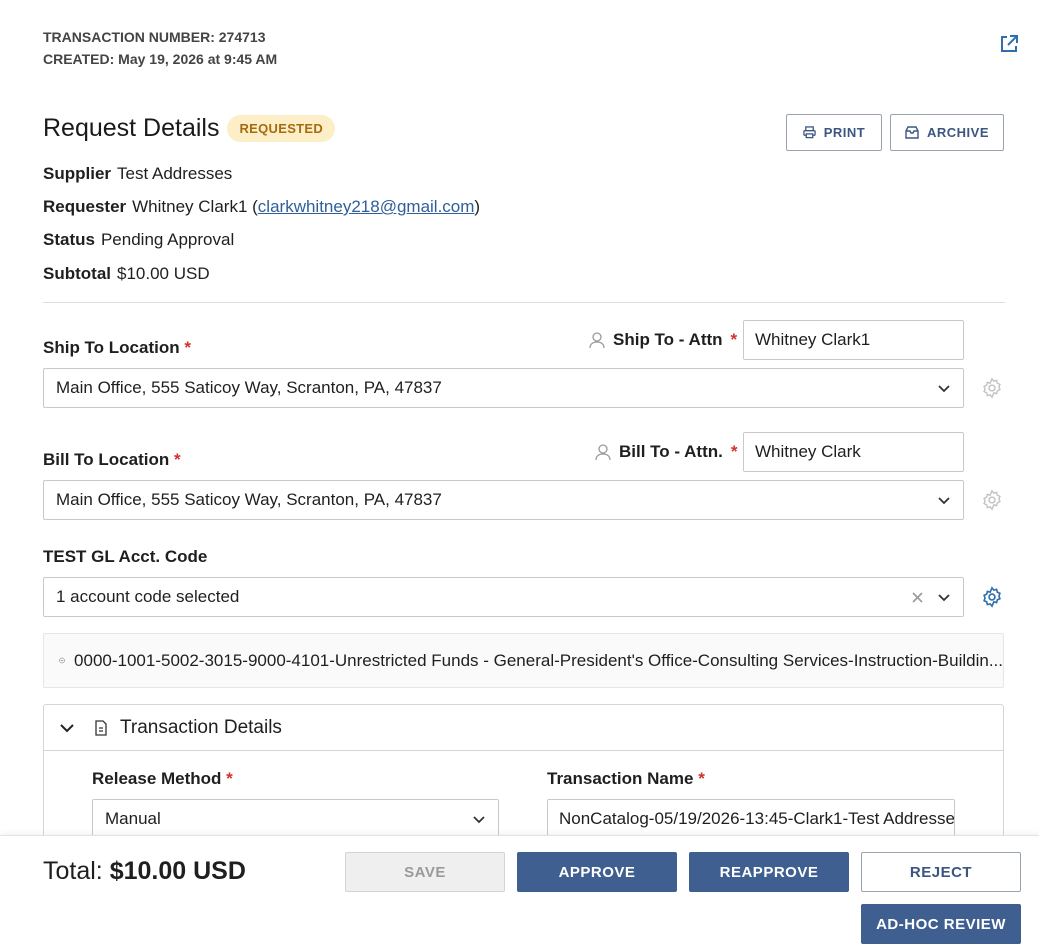 This screenshot has height=952, width=1039. What do you see at coordinates (77, 273) in the screenshot?
I see `subtotal-label: Subtotal` at bounding box center [77, 273].